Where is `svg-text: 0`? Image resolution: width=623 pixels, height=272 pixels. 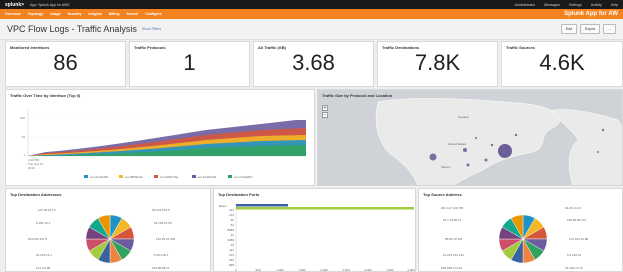
svg-text: 0 is located at coordinates (236, 270).